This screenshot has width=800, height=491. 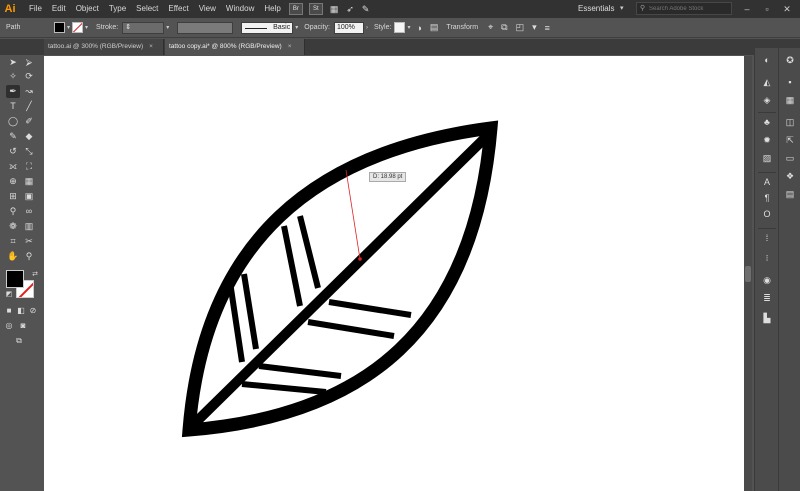 What do you see at coordinates (767, 214) in the screenshot?
I see `opentype-panel-icon: O` at bounding box center [767, 214].